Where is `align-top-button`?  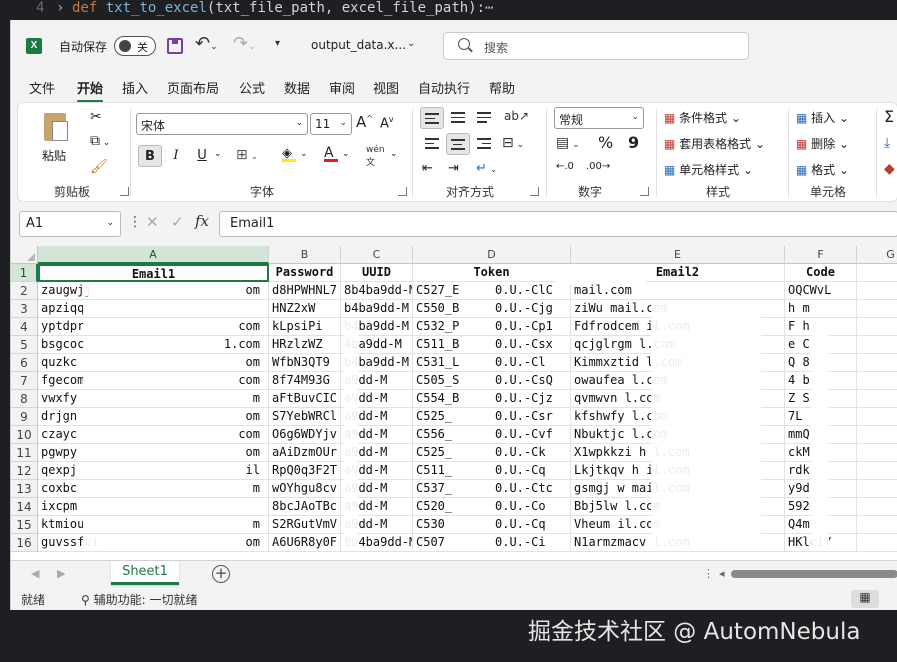
align-top-button is located at coordinates (432, 118).